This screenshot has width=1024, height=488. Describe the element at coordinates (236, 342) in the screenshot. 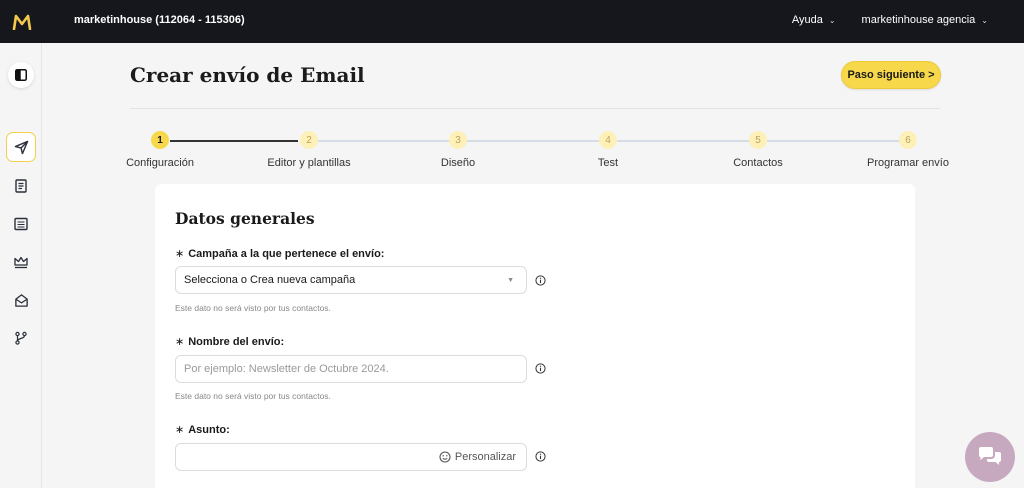

I see `name-label-text: Nombre del envío:` at that location.